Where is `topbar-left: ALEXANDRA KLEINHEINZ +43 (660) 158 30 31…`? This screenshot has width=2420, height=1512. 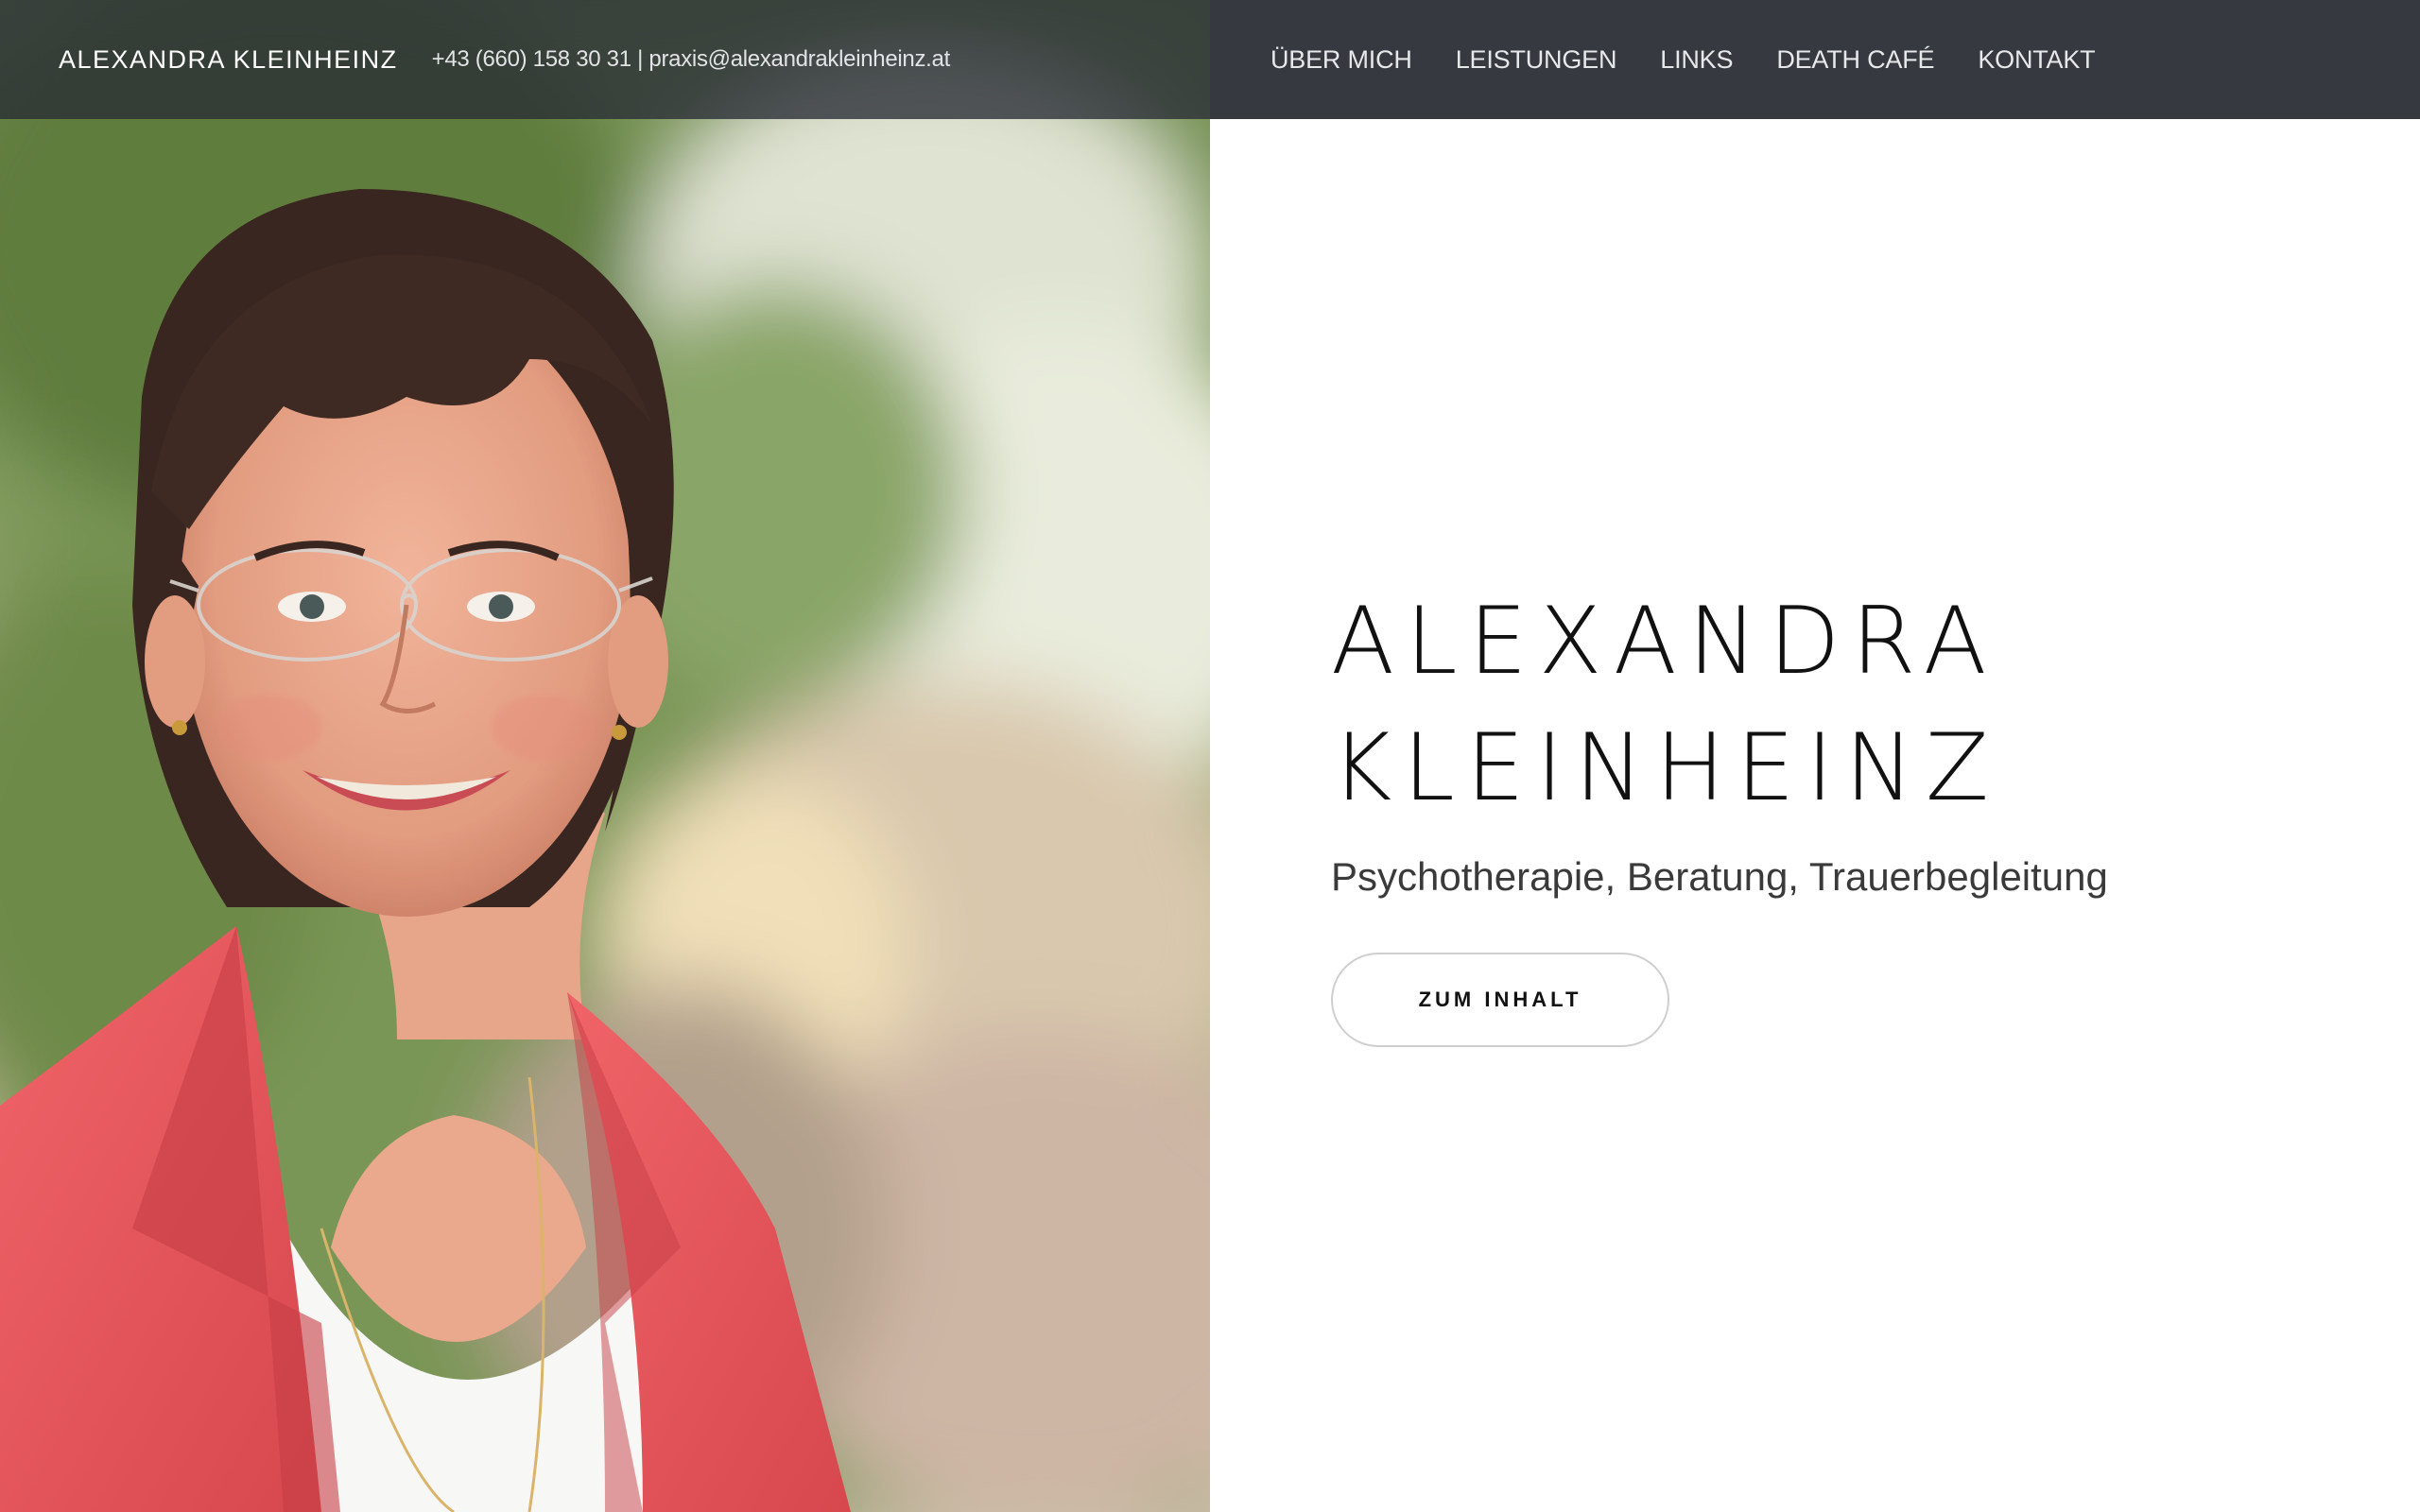
topbar-left: ALEXANDRA KLEINHEINZ +43 (660) 158 30 31… is located at coordinates (605, 59).